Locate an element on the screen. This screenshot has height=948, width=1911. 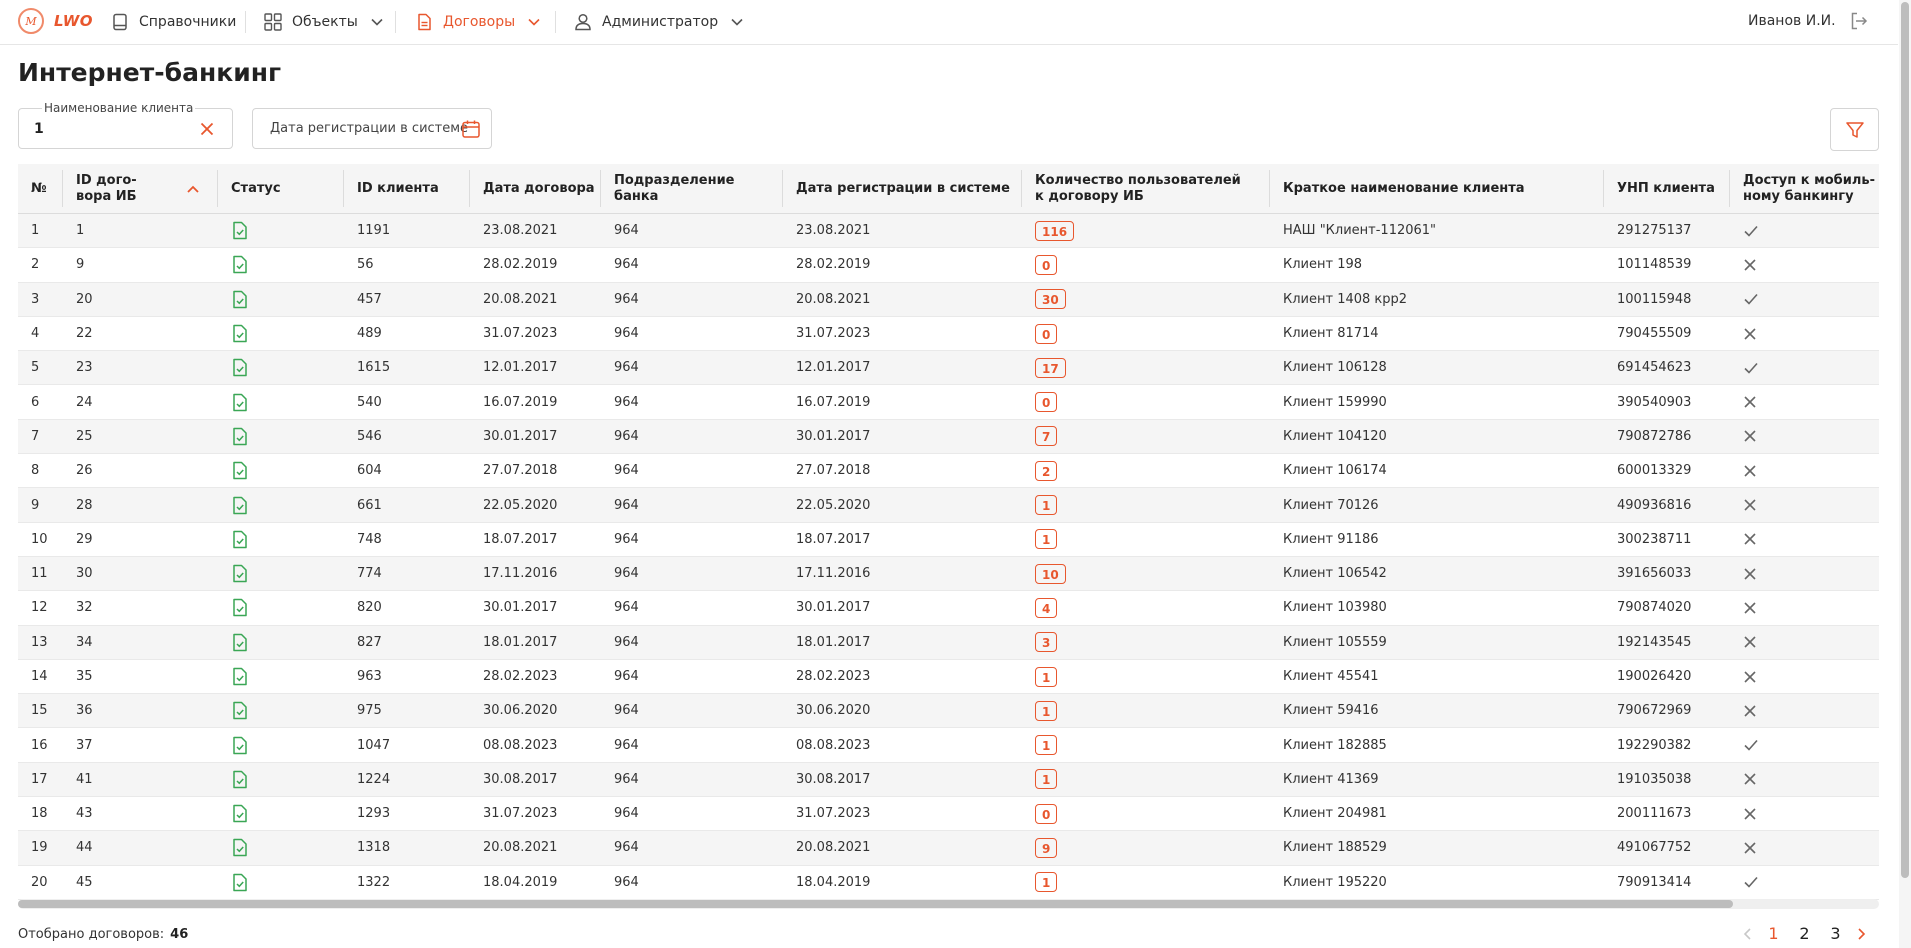
calendar-icon is located at coordinates (471, 129).